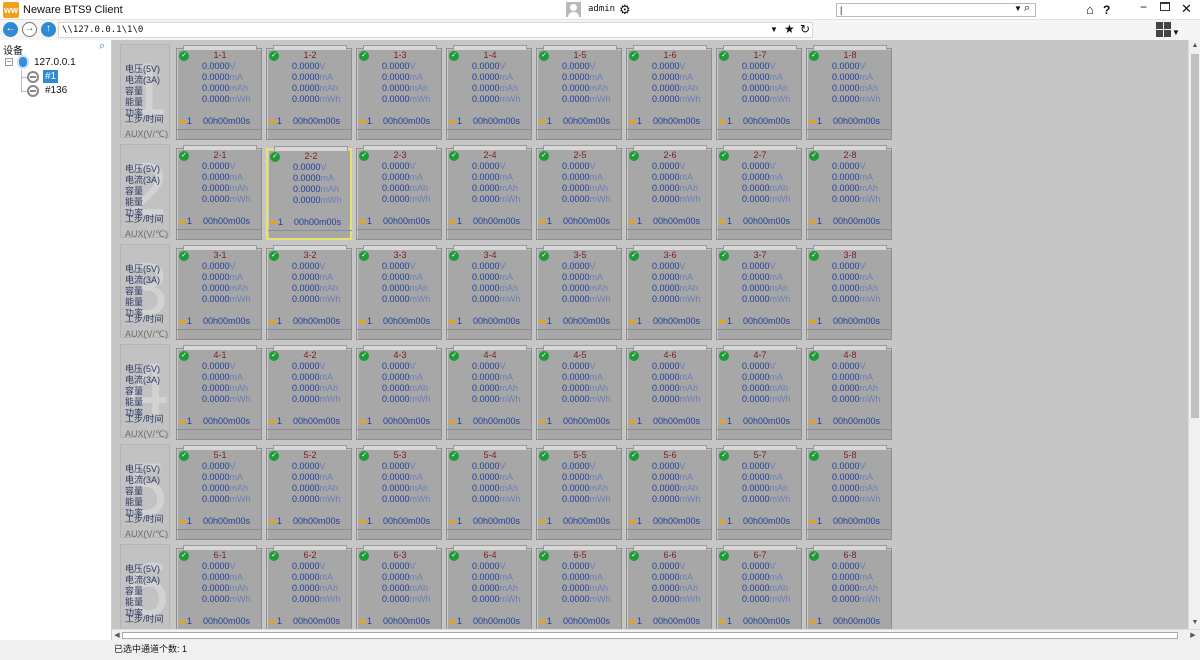  What do you see at coordinates (67, 77) in the screenshot?
I see `tree-item-device-1: #1` at bounding box center [67, 77].